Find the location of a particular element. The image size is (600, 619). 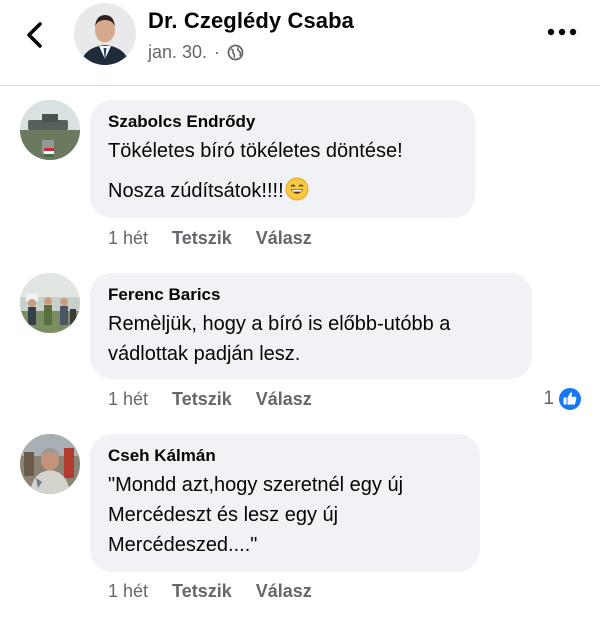

comment-author: Ferenc Barics is located at coordinates (311, 295).